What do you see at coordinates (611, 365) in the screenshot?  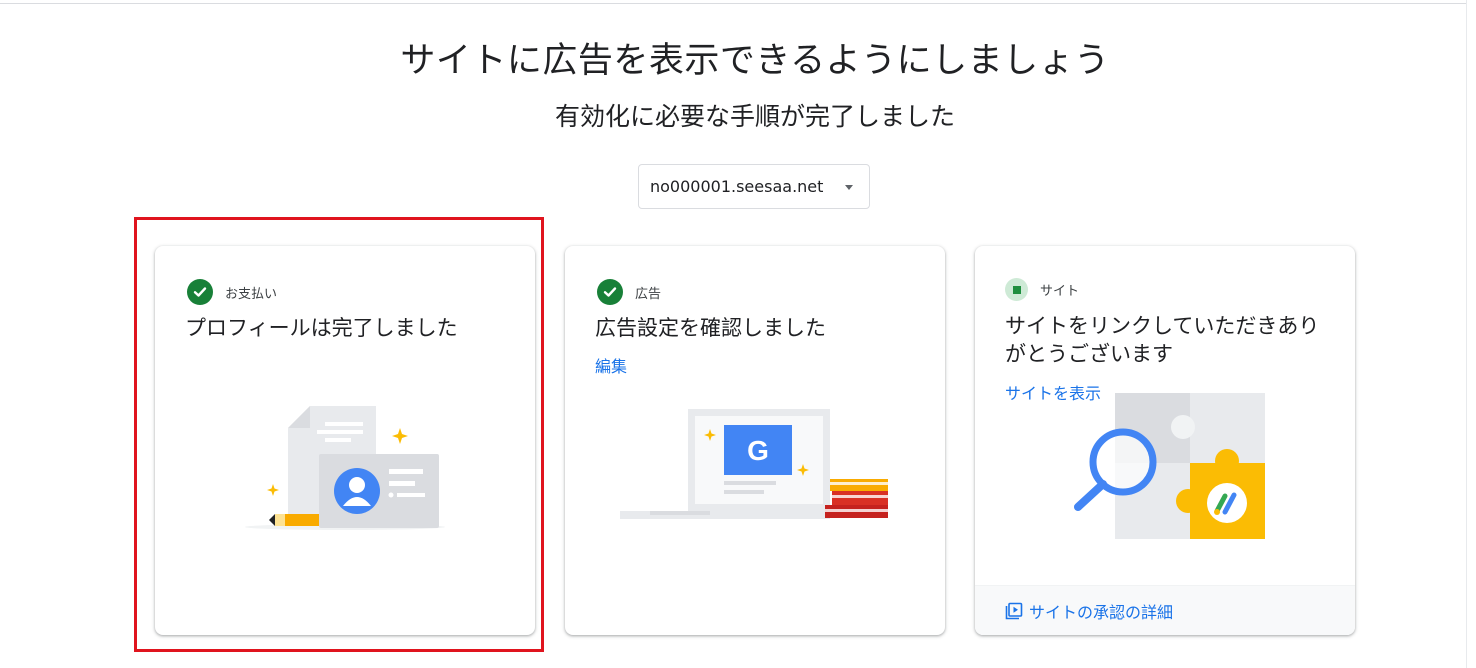 I see `edit-ads-link: 編集` at bounding box center [611, 365].